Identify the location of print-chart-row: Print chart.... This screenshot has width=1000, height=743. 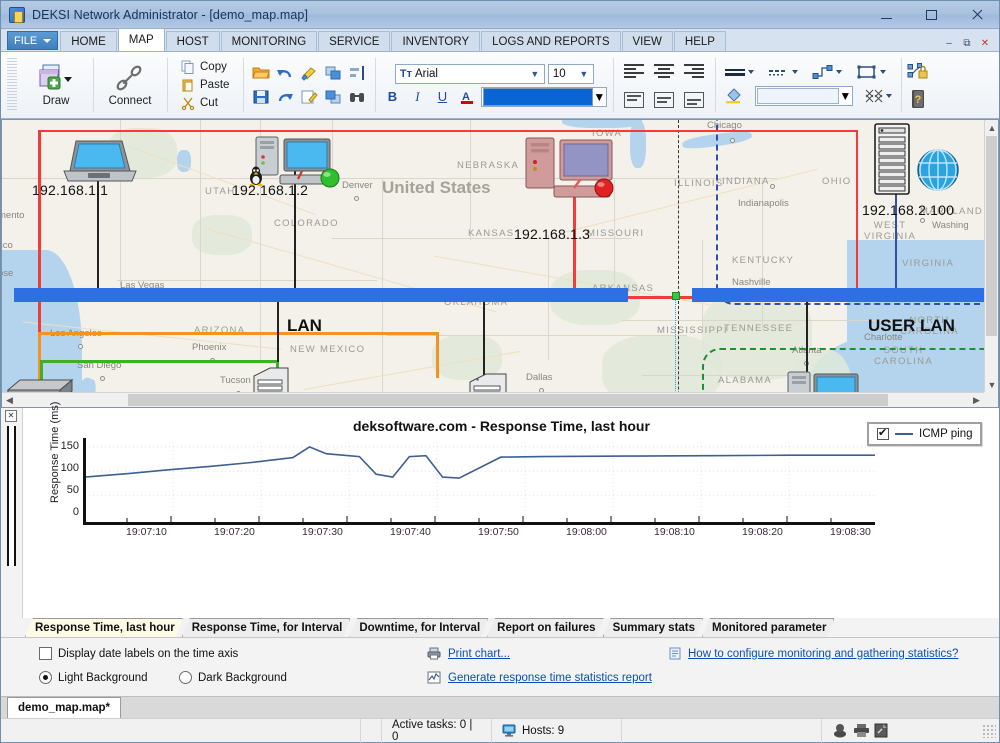
(468, 653).